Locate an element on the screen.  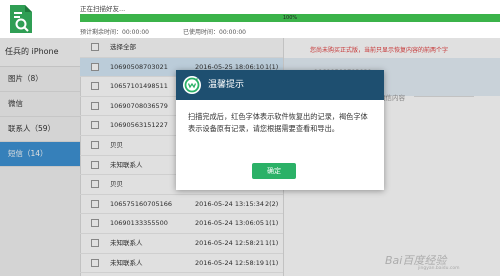
dialog-header: 温馨提示 is located at coordinates (280, 85).